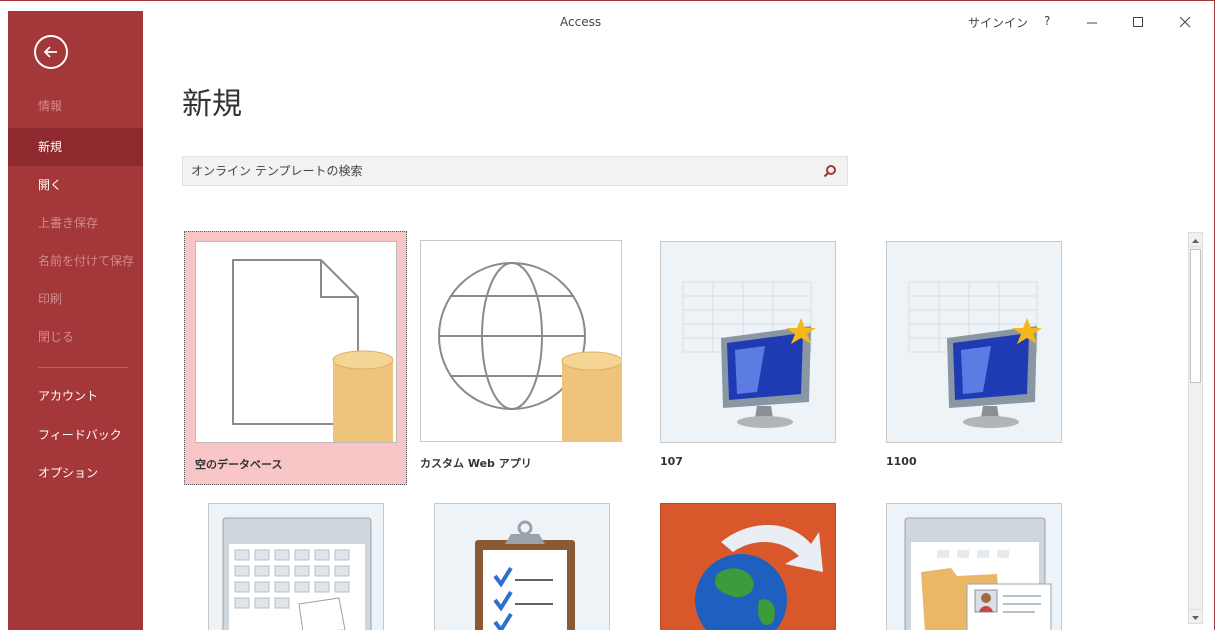 Image resolution: width=1215 pixels, height=630 pixels. What do you see at coordinates (239, 464) in the screenshot?
I see `template-label: 空のデータベース` at bounding box center [239, 464].